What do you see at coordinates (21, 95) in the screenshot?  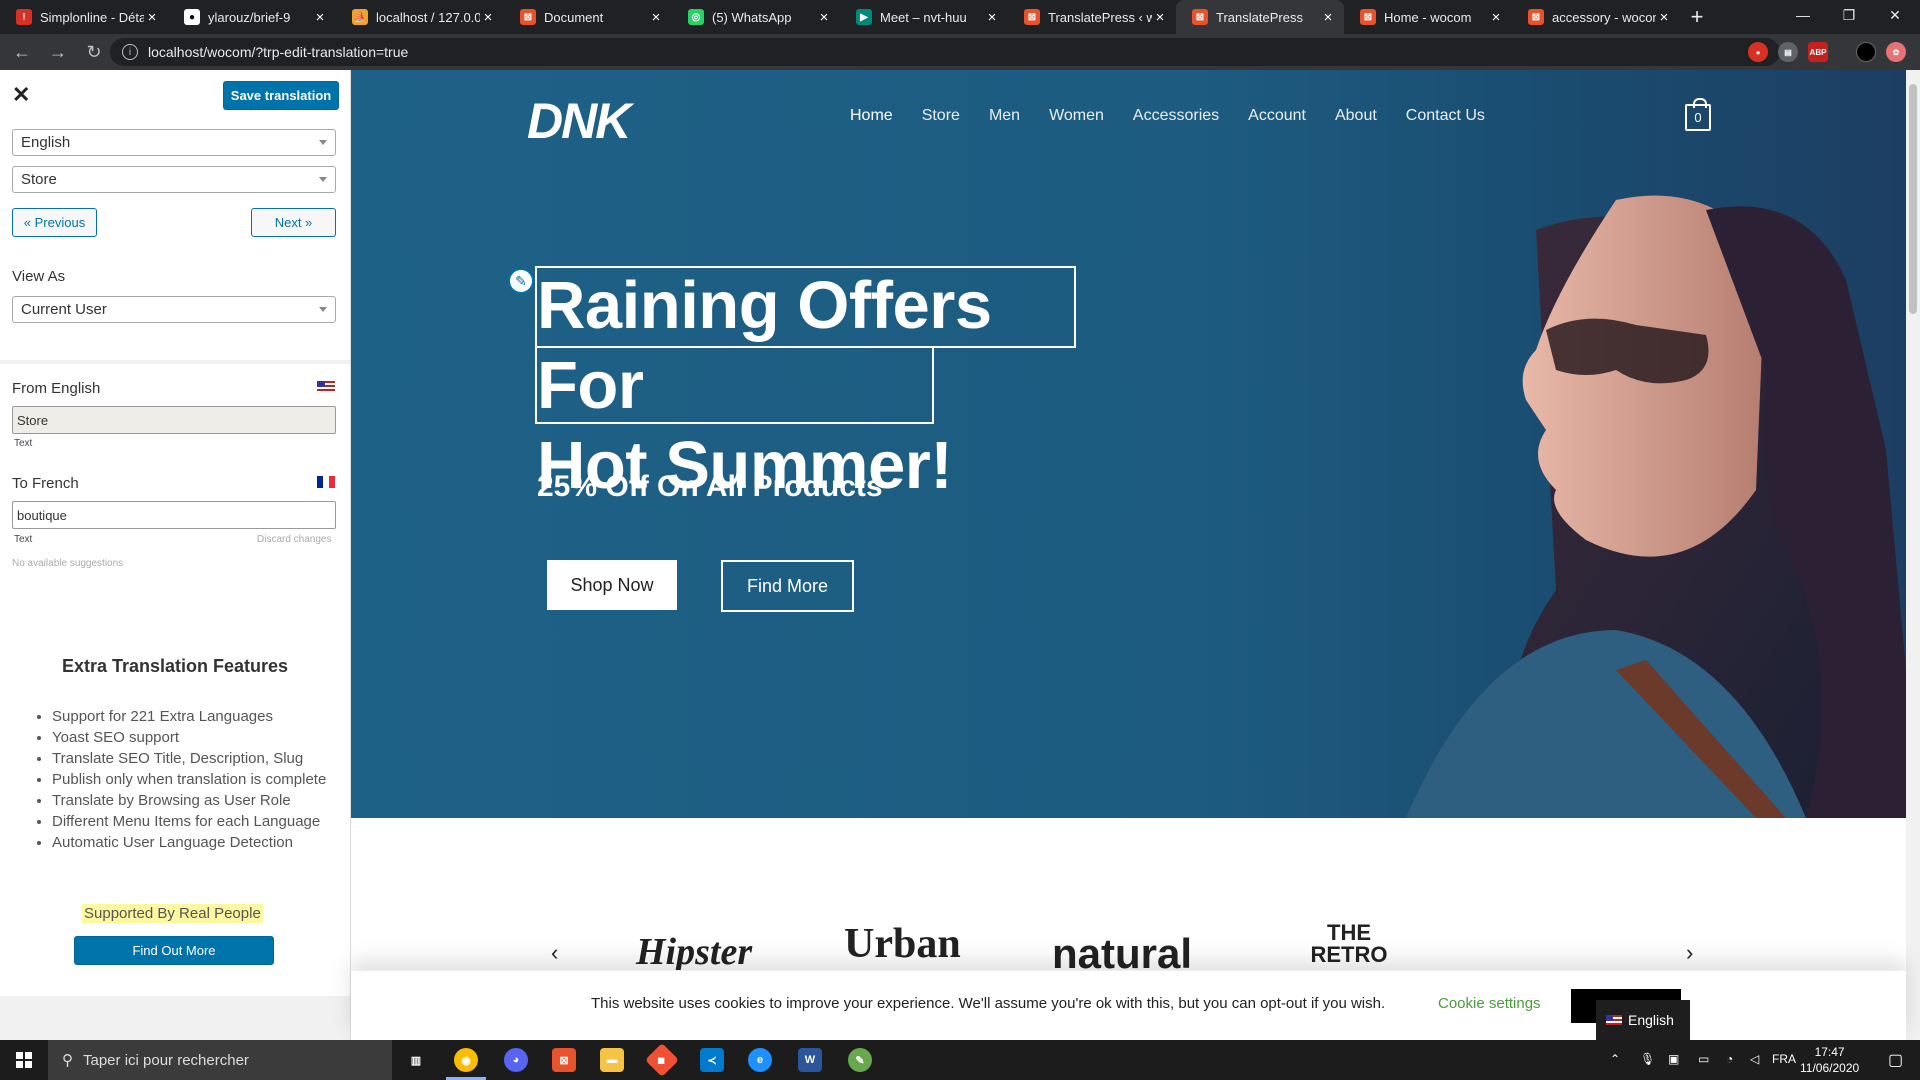 I see `close-editor-icon: ✕` at bounding box center [21, 95].